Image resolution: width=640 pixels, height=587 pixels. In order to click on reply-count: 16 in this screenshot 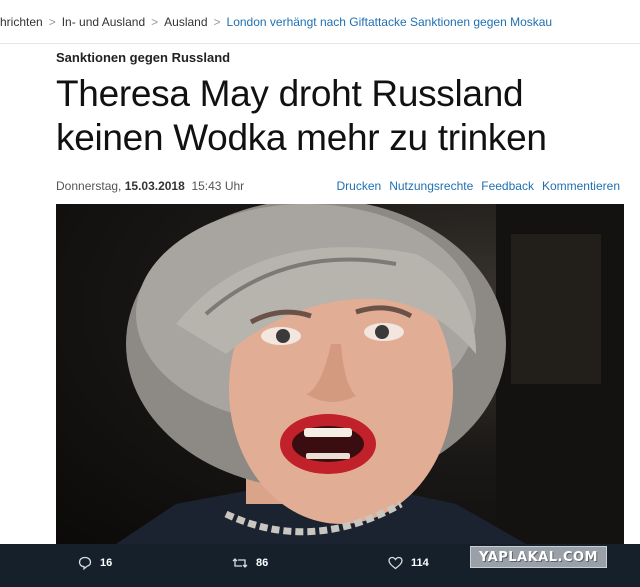, I will do `click(106, 563)`.